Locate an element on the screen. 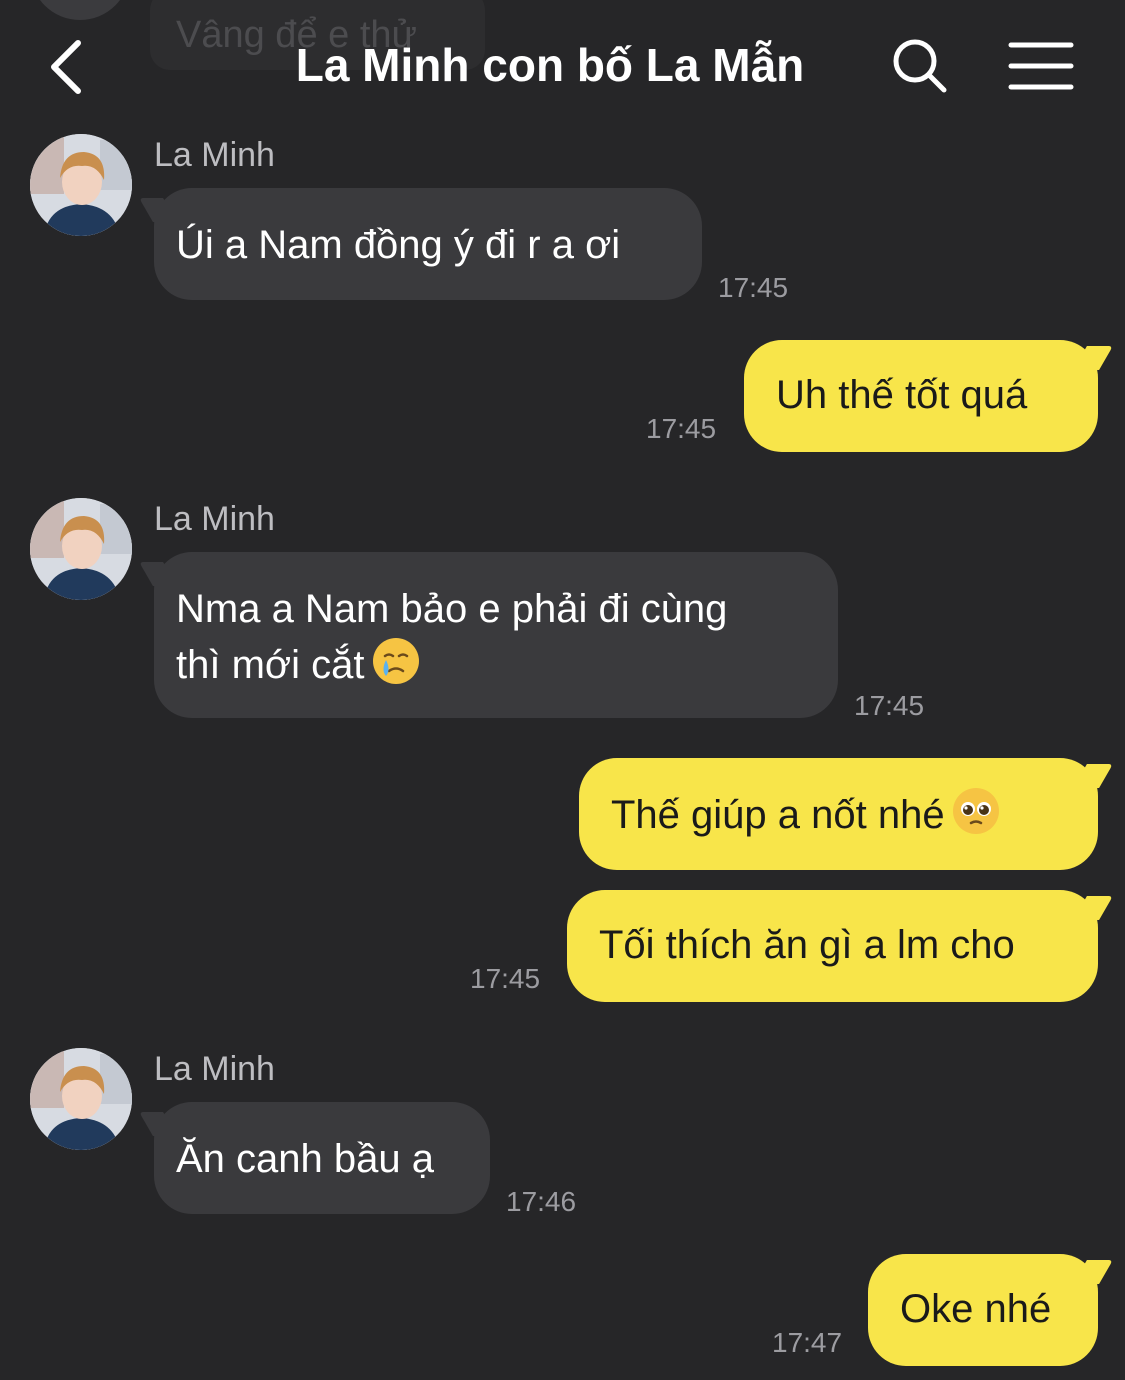 The image size is (1125, 1380). incoming-message-bubble: Ăn canh bầu ạ is located at coordinates (322, 1158).